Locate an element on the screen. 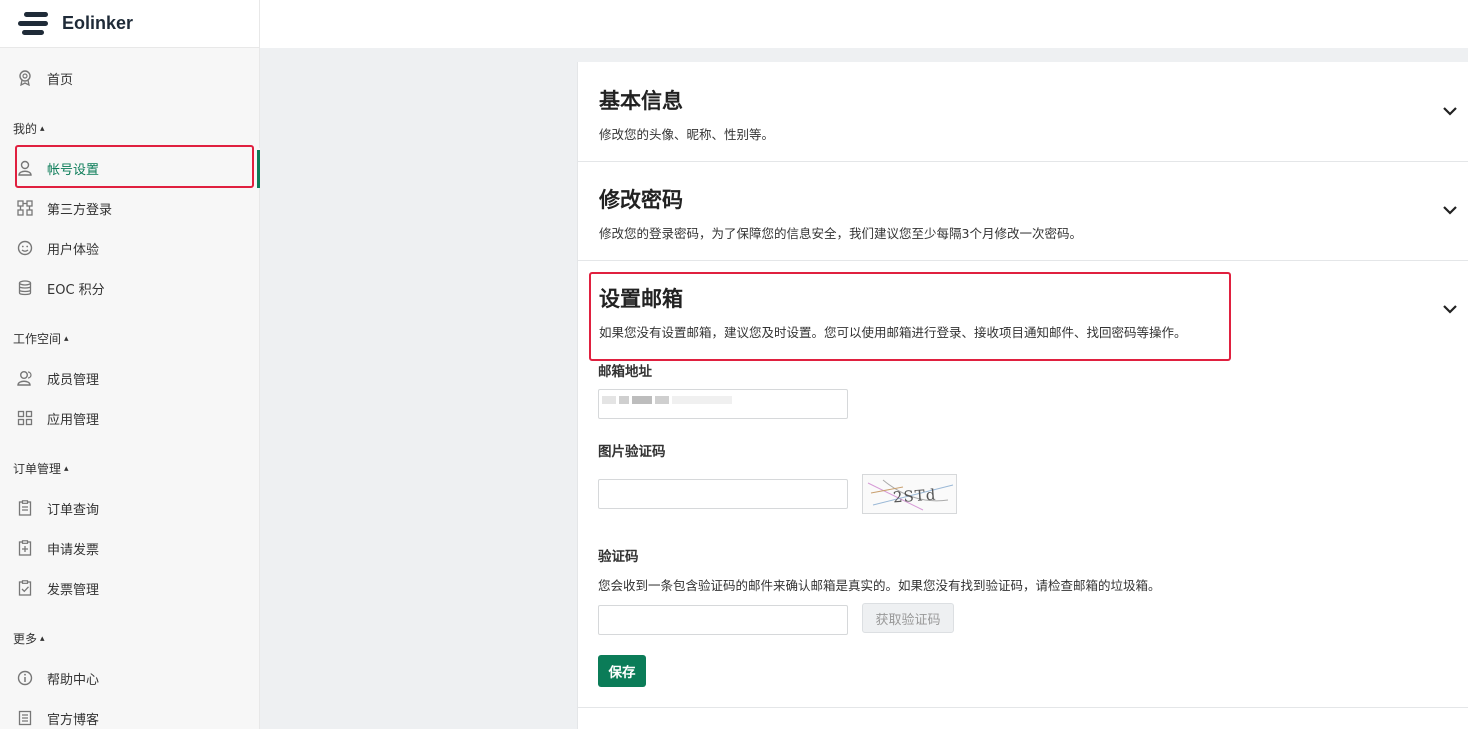 The height and width of the screenshot is (729, 1468). sidebar-item-label: 应用管理 is located at coordinates (73, 420).